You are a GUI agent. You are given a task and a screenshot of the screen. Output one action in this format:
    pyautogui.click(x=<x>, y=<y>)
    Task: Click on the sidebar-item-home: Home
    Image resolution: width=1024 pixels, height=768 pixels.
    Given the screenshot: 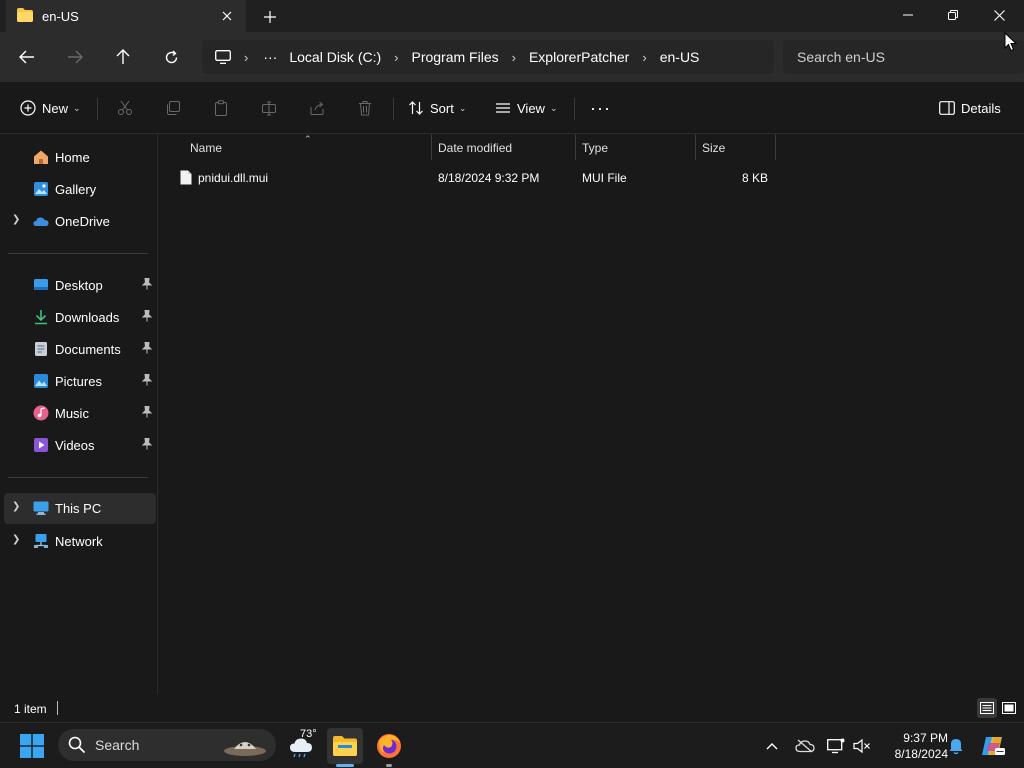 What is the action you would take?
    pyautogui.click(x=80, y=157)
    